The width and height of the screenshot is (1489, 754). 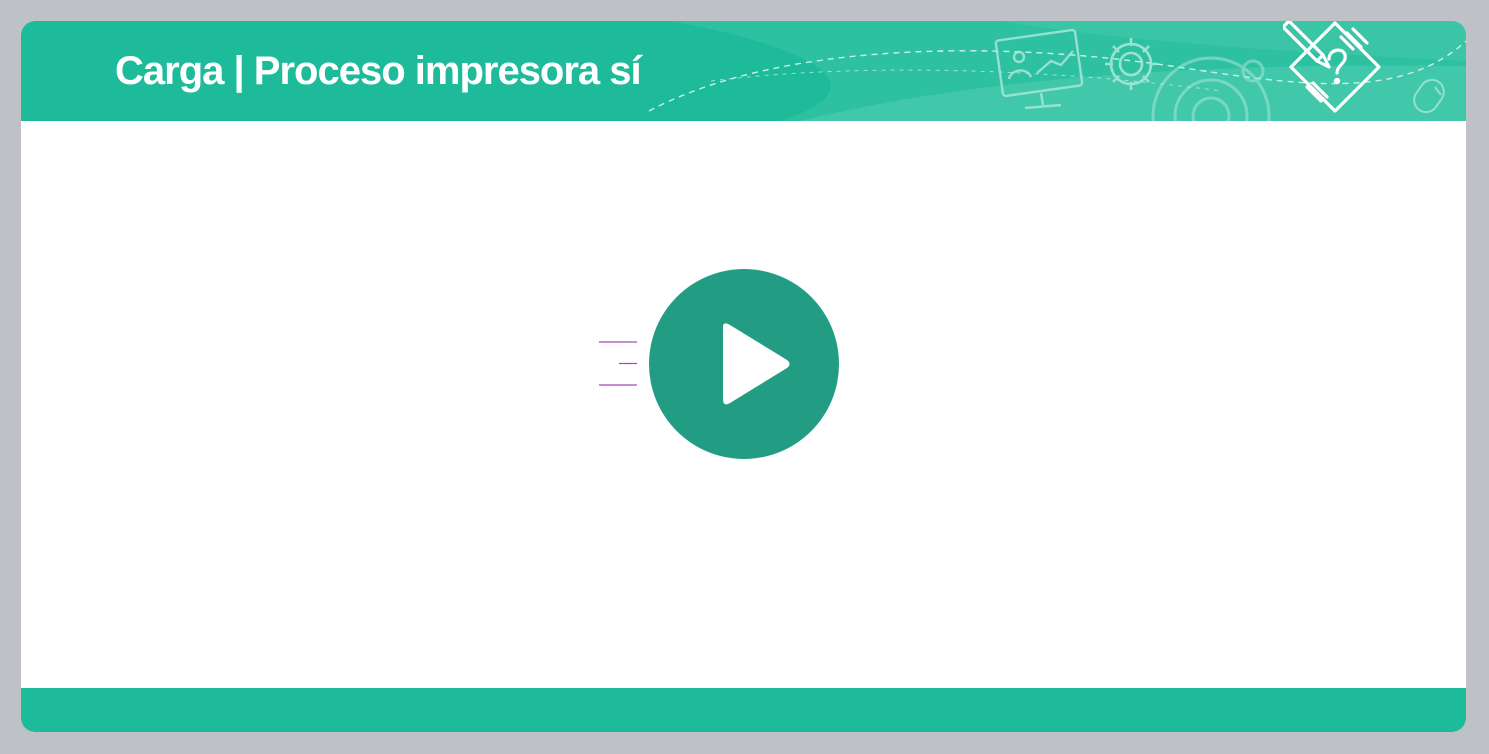 I want to click on play-icon, so click(x=756, y=364).